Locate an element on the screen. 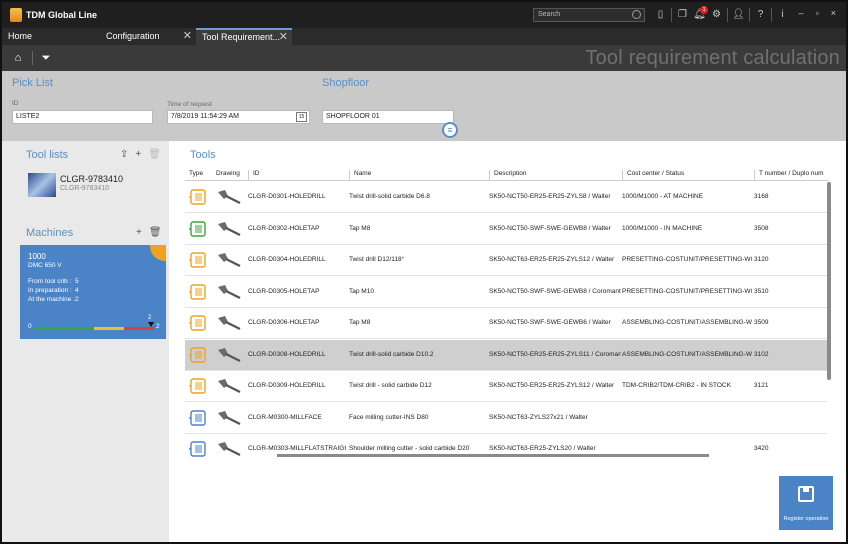 Image resolution: width=848 pixels, height=544 pixels. cell-status: PRESETTING-COSTUNIT/PRESETTING-WORKI is located at coordinates (687, 259).